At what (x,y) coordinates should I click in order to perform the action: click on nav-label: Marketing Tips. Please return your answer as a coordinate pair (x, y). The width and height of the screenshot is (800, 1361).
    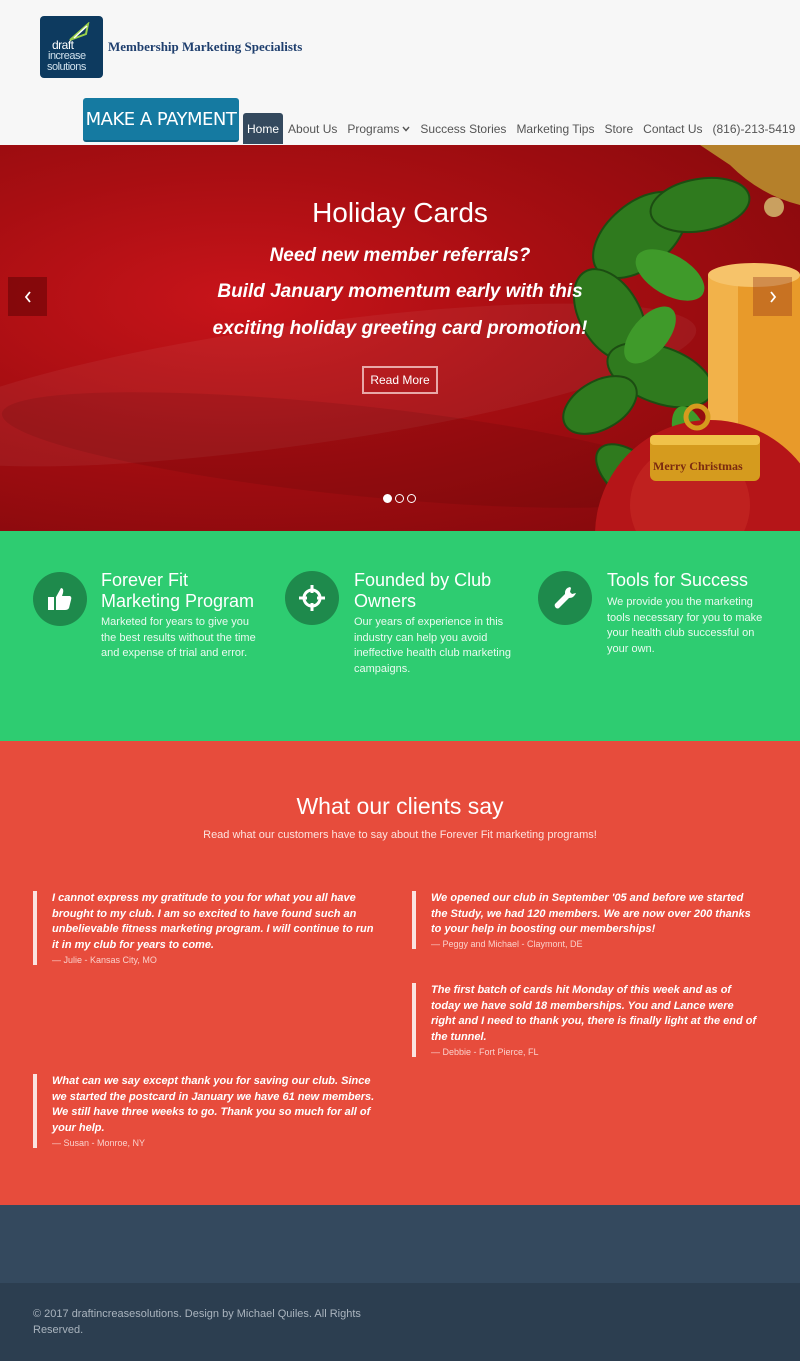
    Looking at the image, I should click on (555, 128).